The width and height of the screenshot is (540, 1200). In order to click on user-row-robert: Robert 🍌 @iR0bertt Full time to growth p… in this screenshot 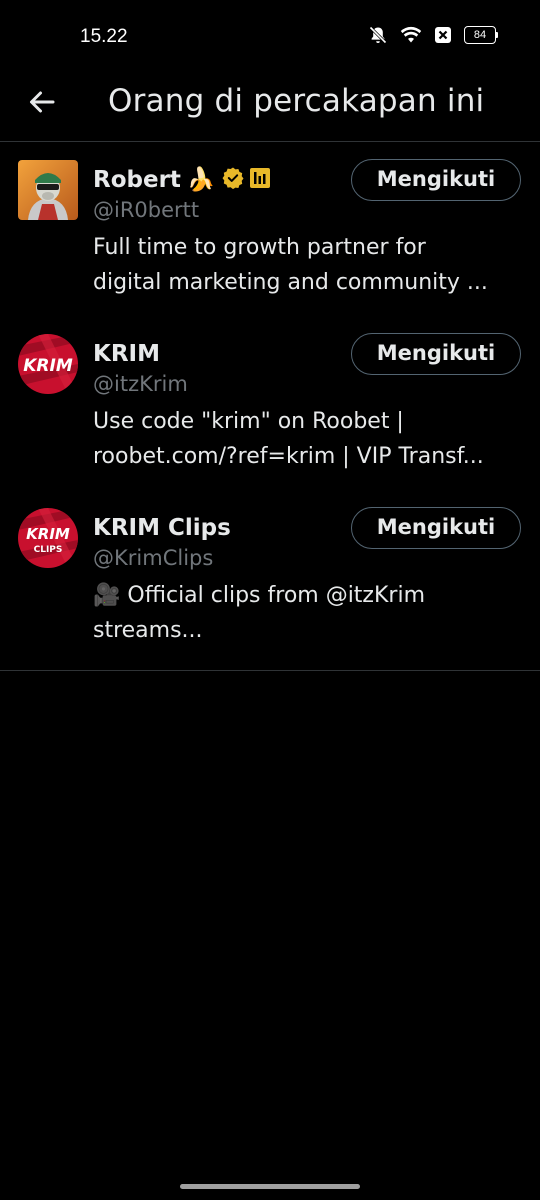, I will do `click(270, 229)`.